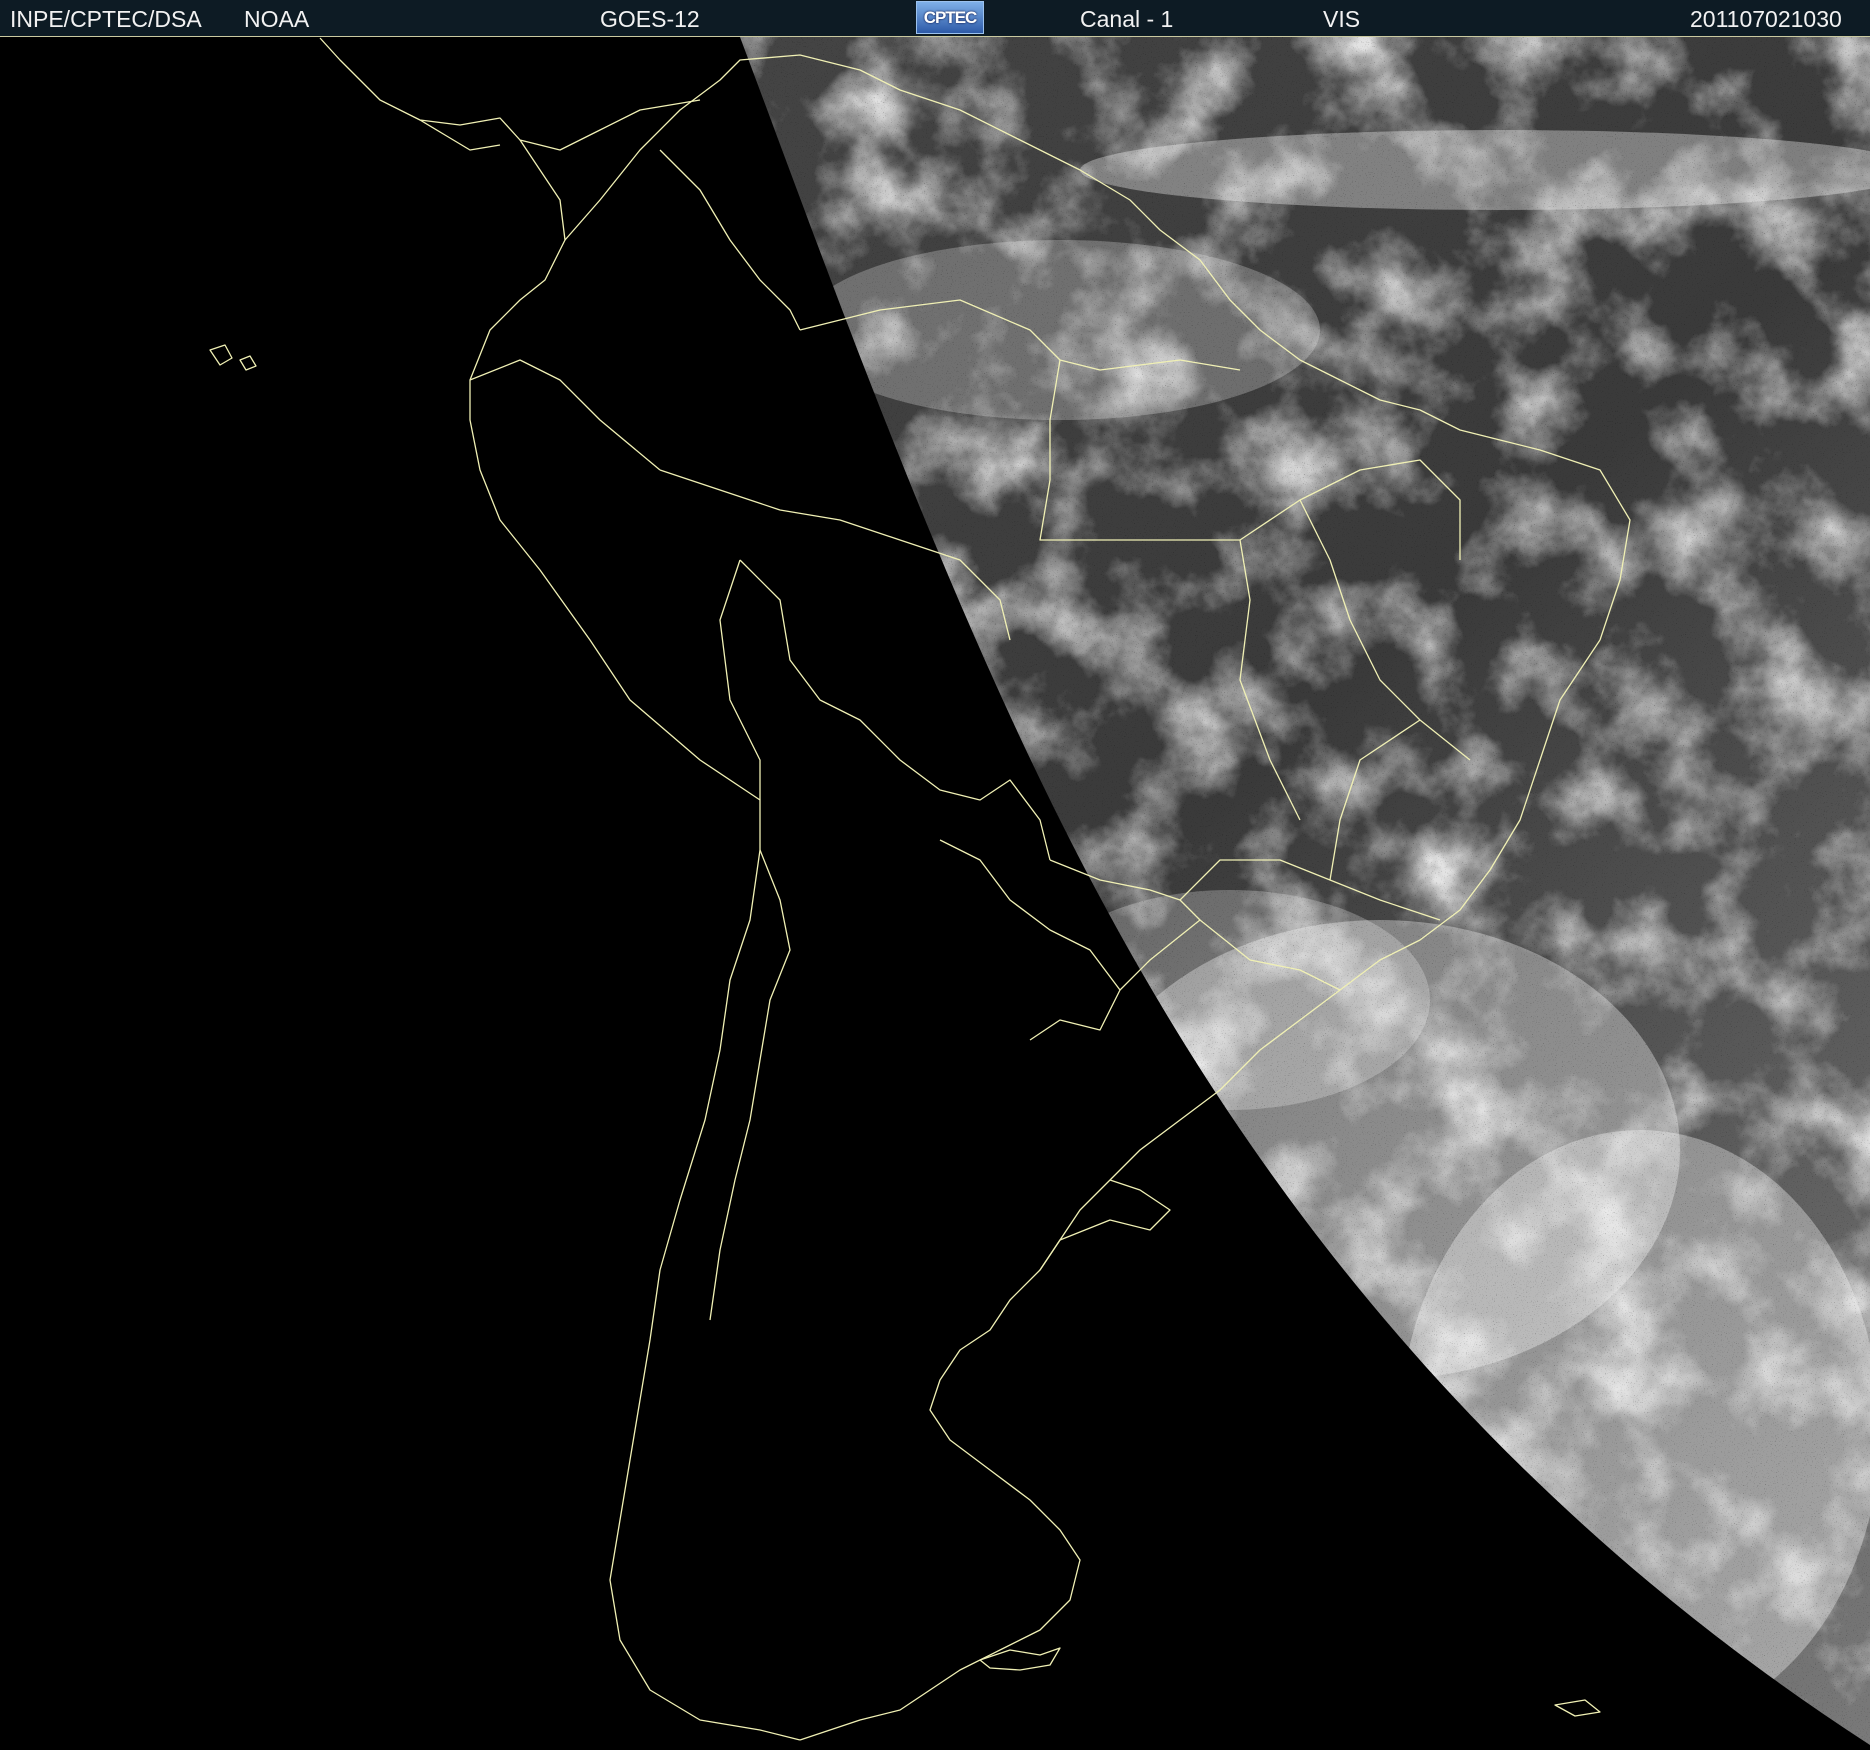 Image resolution: width=1870 pixels, height=1750 pixels. I want to click on channel-label: Canal - 1, so click(1127, 19).